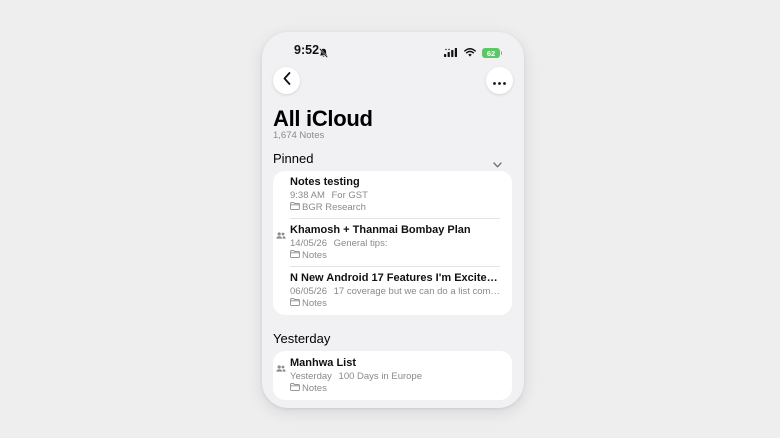  Describe the element at coordinates (492, 53) in the screenshot. I see `battery-indicator: 62` at that location.